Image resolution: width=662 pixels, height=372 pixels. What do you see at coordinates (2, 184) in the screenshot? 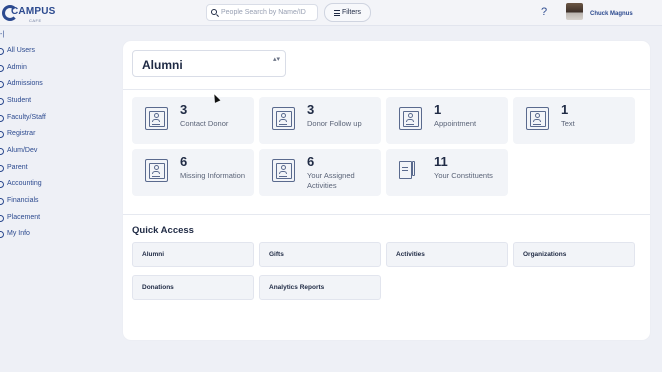
I see `accounting-icon` at bounding box center [2, 184].